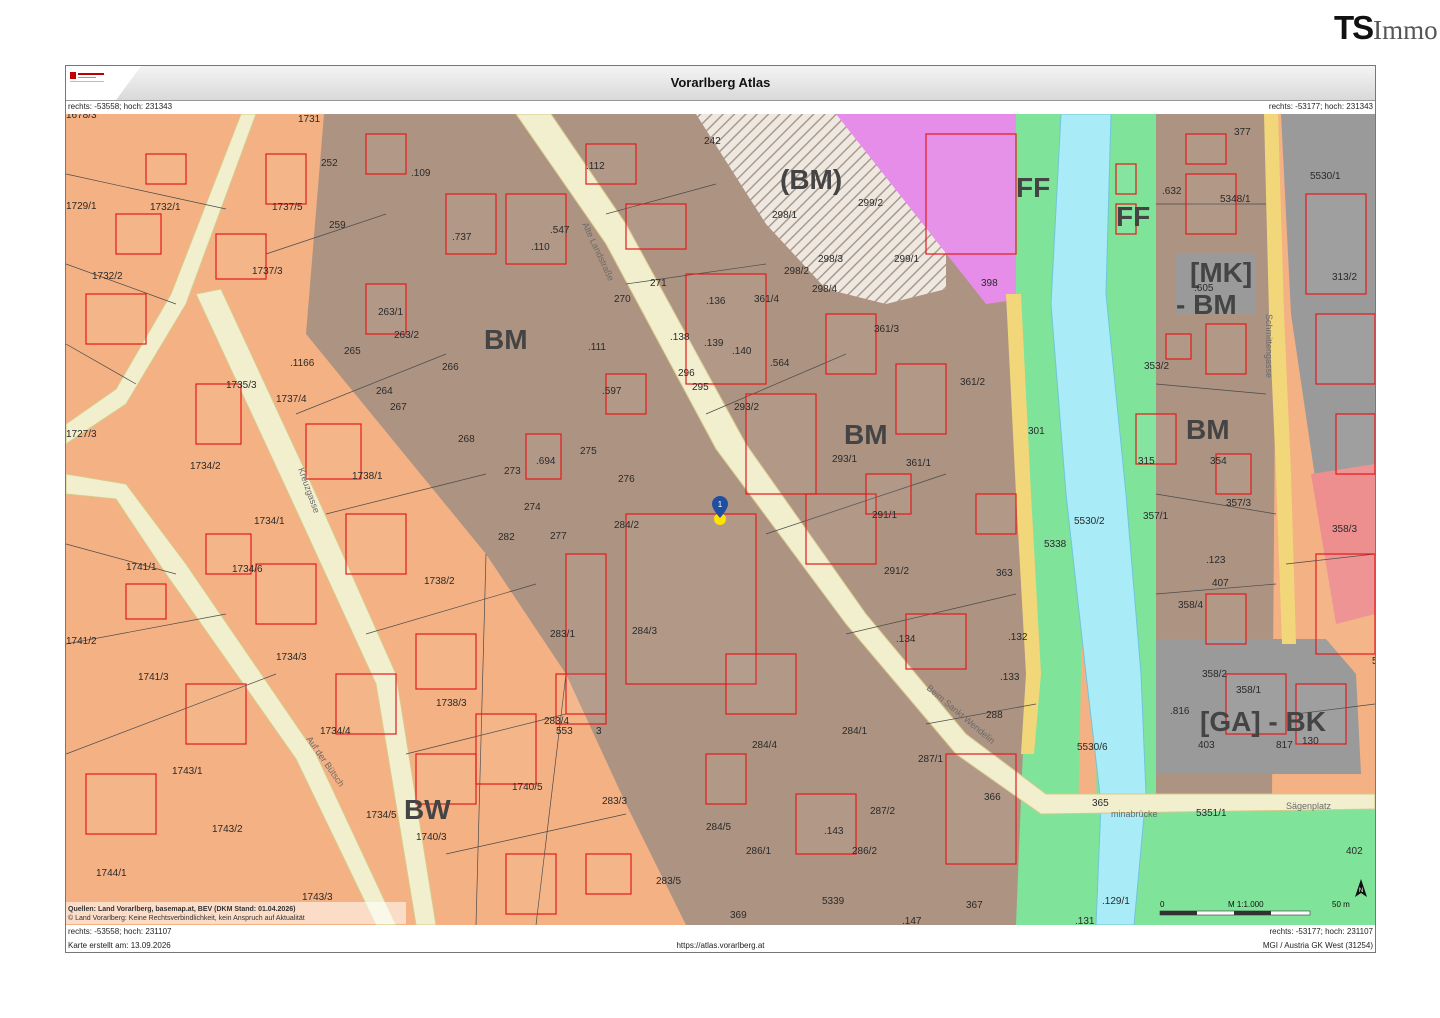 This screenshot has width=1440, height=1018. Describe the element at coordinates (506, 537) in the screenshot. I see `parcel-number: 282` at that location.